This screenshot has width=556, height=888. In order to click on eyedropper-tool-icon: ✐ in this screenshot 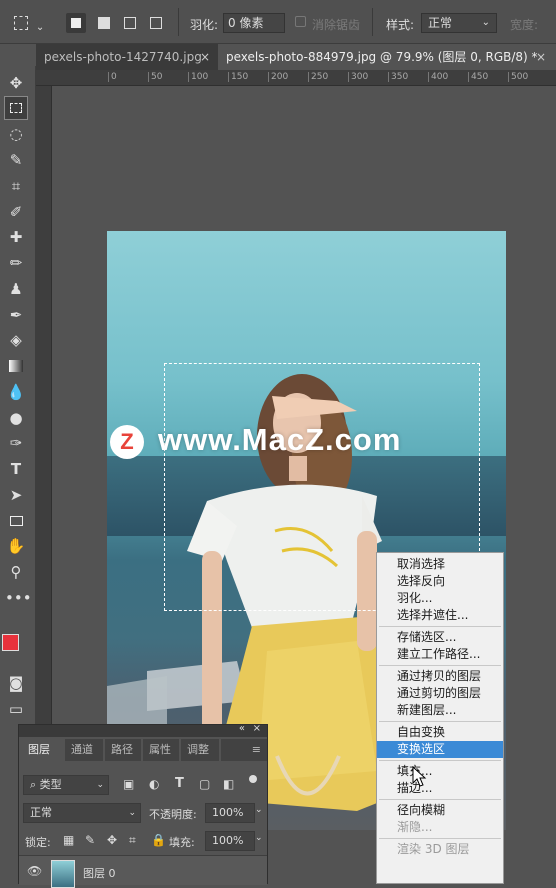, I will do `click(16, 212)`.